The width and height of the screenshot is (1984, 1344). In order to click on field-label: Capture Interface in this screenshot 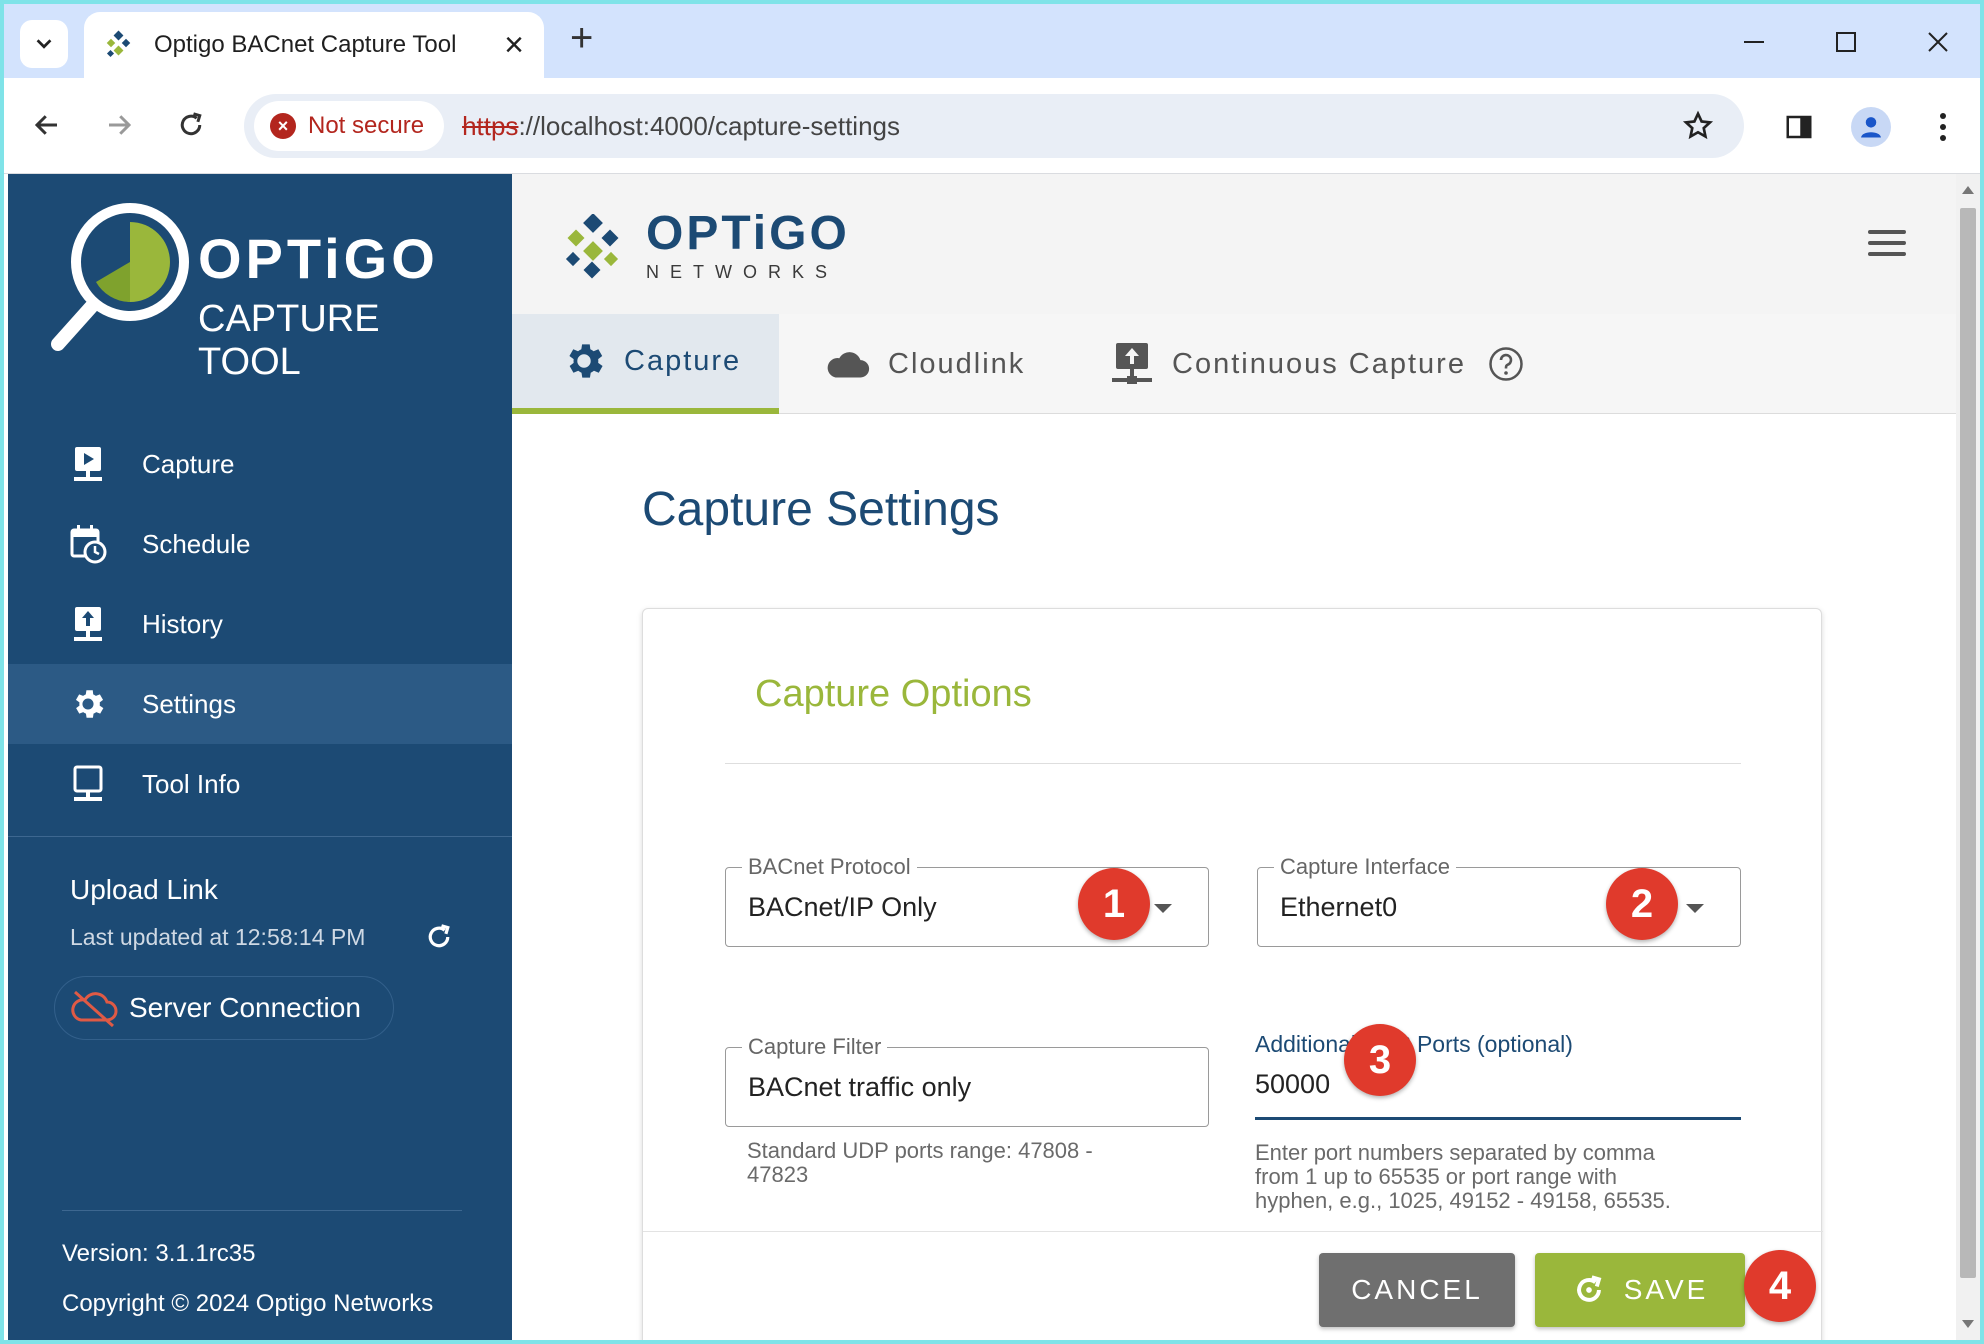, I will do `click(1365, 867)`.